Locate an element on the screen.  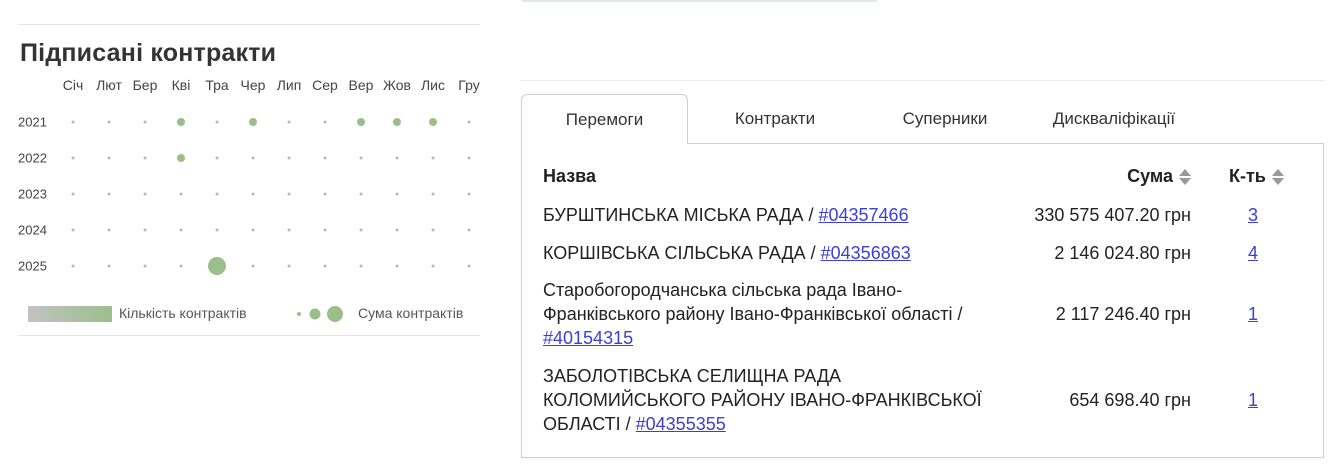
sort-sum-icon is located at coordinates (1185, 177).